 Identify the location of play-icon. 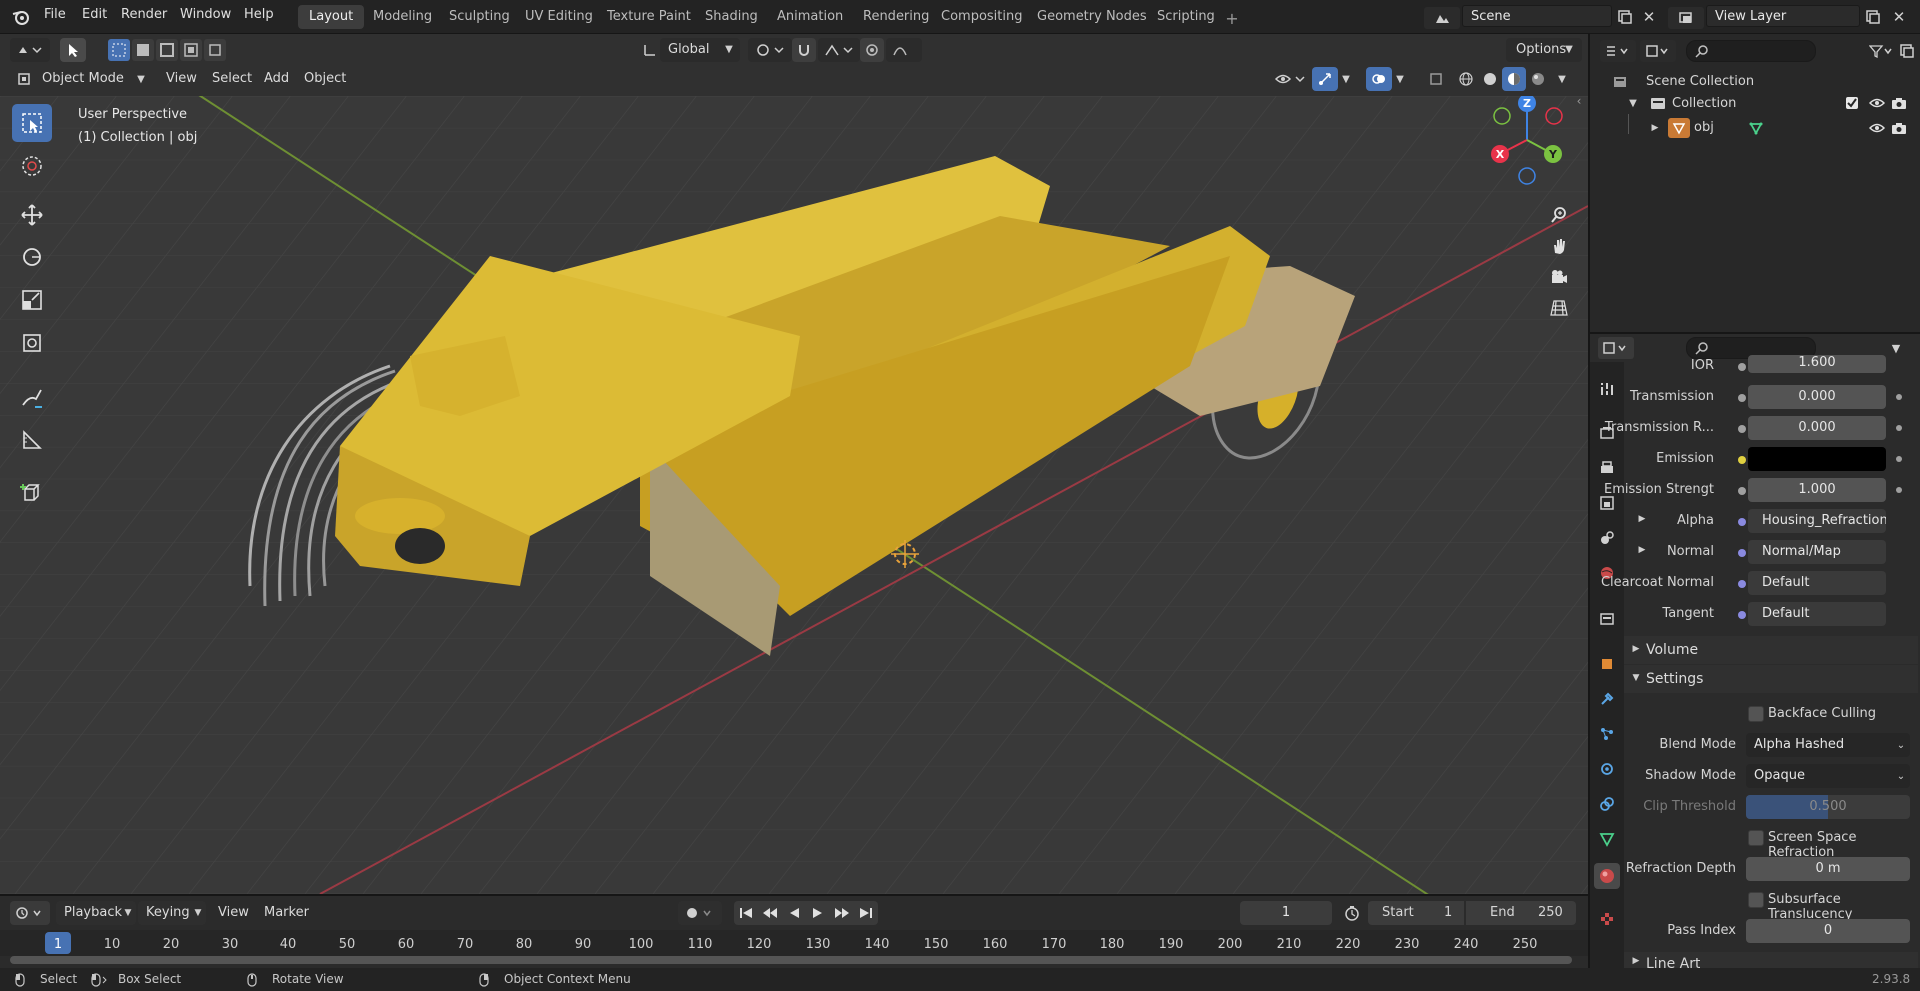
(818, 913).